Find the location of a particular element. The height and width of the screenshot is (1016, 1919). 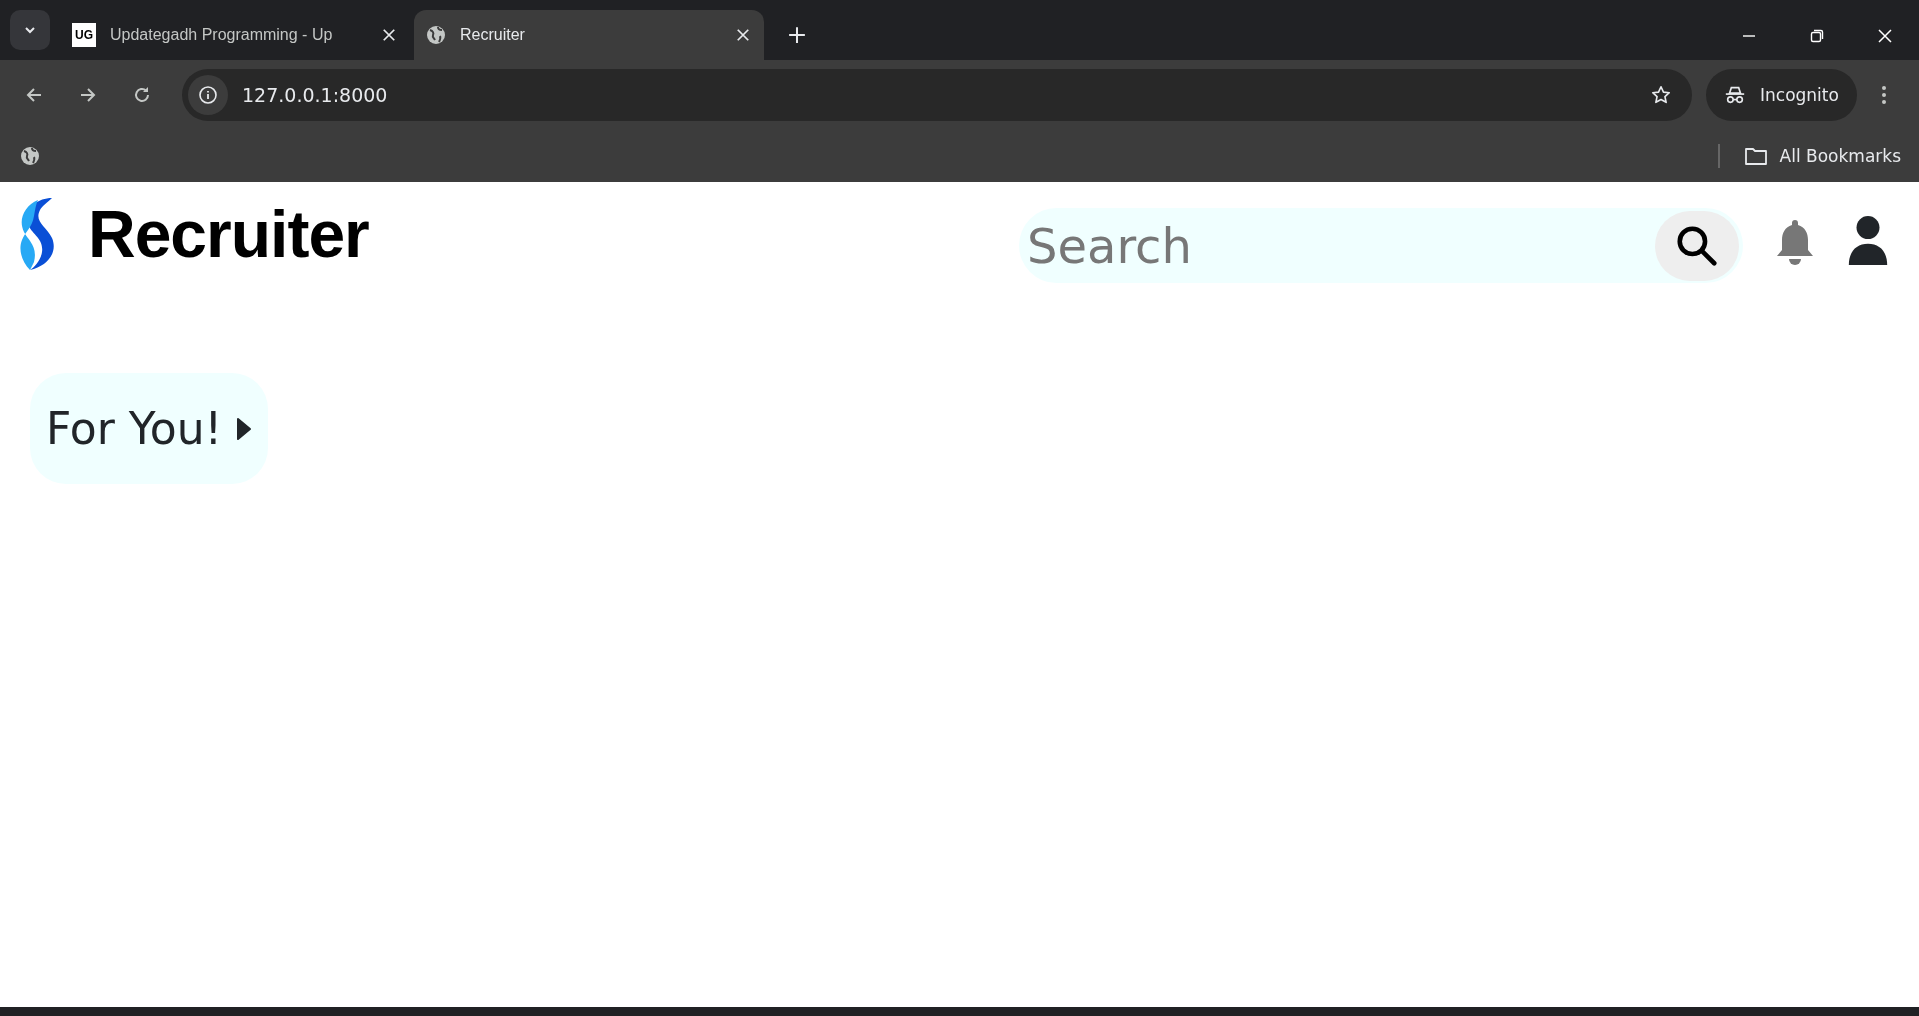

incognito-button: Incognito is located at coordinates (1781, 95).